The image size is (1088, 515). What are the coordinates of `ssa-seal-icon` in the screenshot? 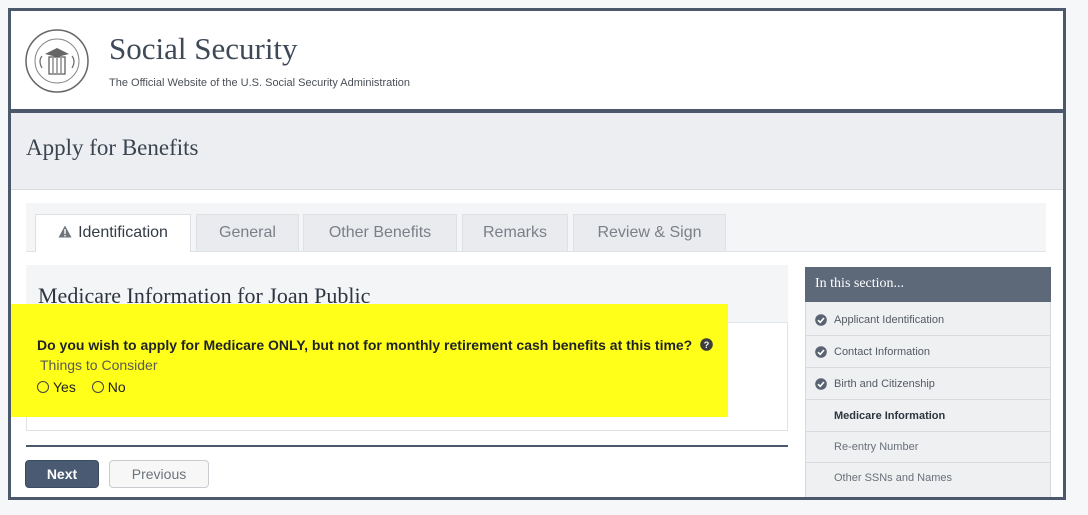 It's located at (57, 61).